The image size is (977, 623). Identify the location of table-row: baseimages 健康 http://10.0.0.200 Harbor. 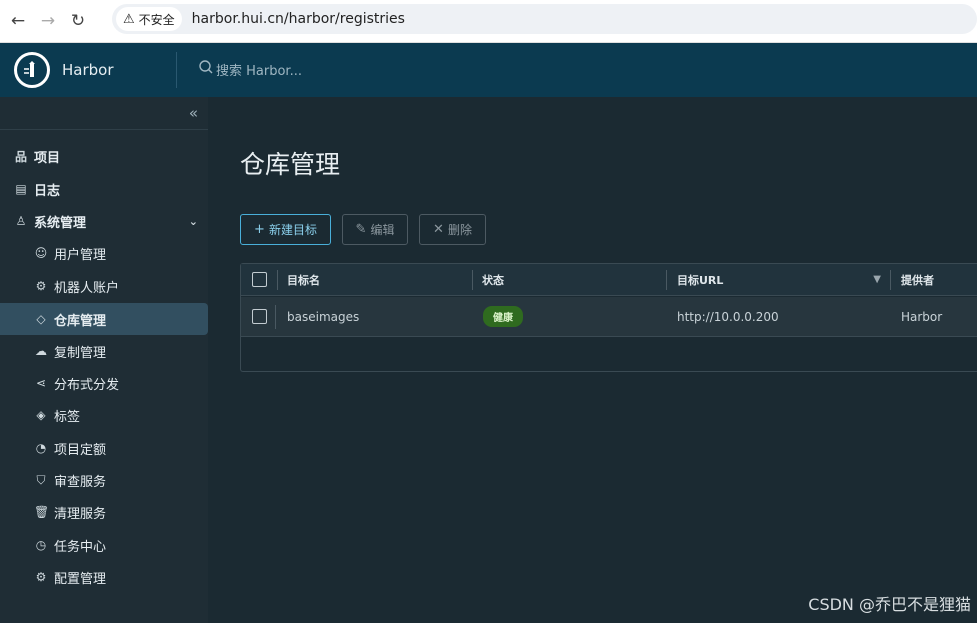
(609, 317).